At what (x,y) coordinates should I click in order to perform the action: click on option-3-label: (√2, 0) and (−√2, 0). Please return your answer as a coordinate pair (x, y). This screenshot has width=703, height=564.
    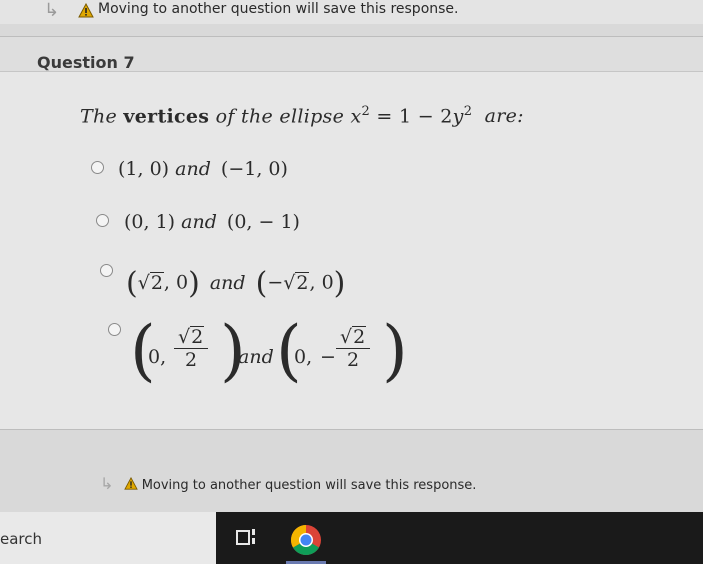
    Looking at the image, I should click on (235, 283).